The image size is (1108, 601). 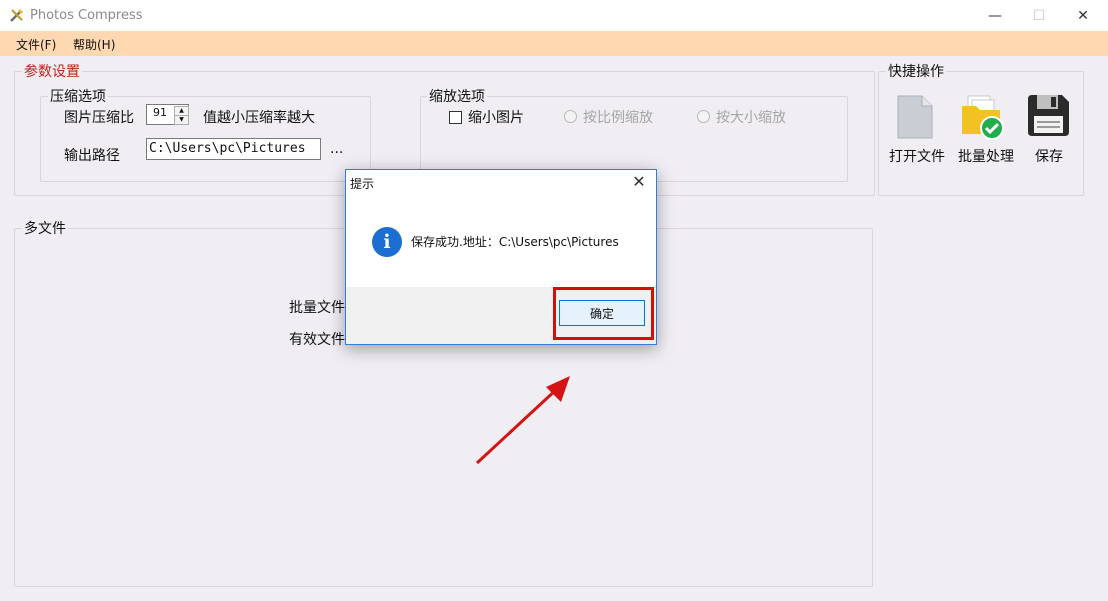 I want to click on app-tools-icon, so click(x=16, y=15).